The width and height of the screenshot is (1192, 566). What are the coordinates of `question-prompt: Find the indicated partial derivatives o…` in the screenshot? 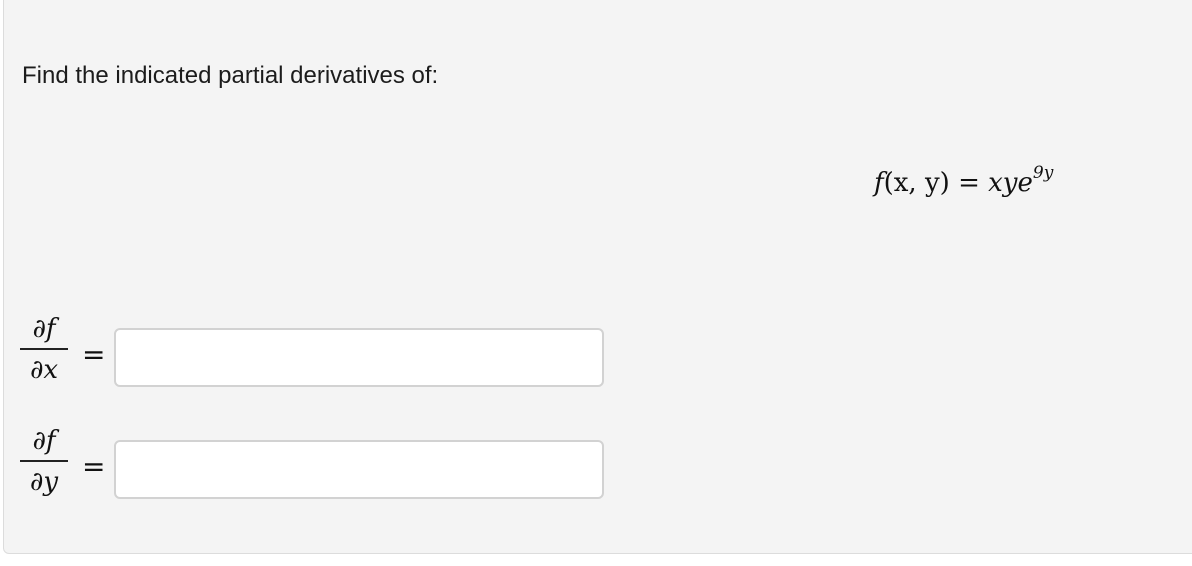 It's located at (230, 75).